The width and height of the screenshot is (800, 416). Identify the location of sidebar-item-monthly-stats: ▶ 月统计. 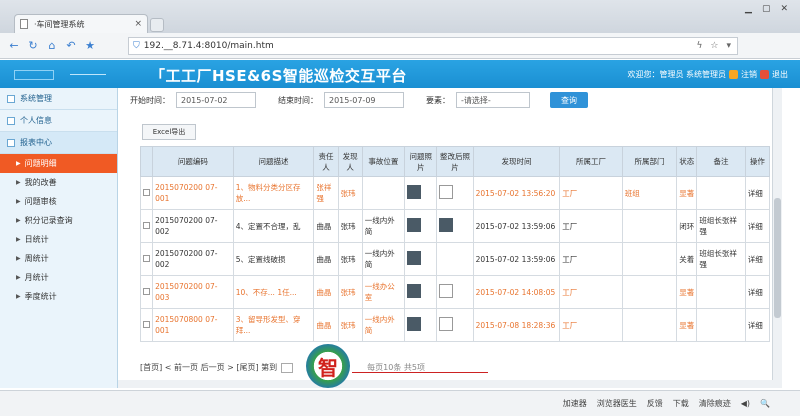
(58, 277).